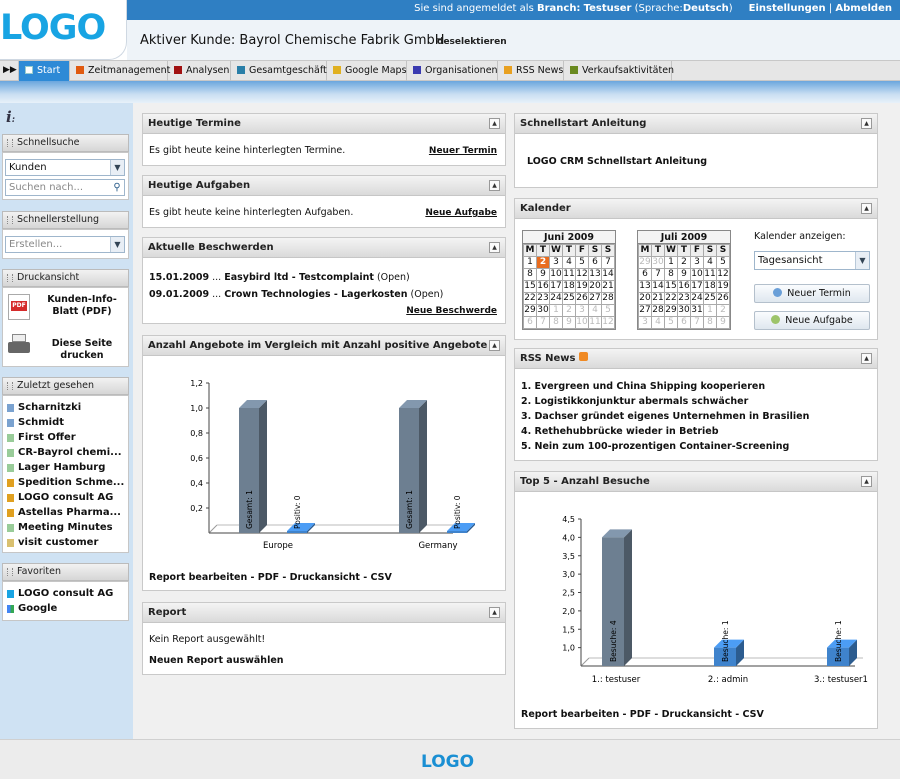 This screenshot has width=900, height=779. I want to click on new-task-button: Neue Aufgabe, so click(812, 320).